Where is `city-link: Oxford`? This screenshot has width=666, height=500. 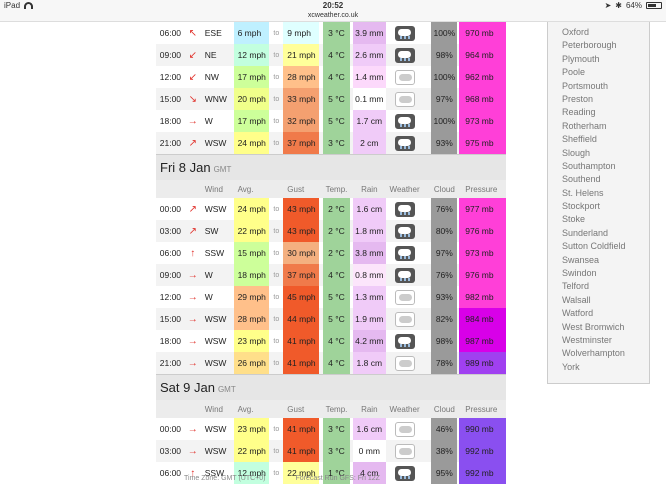
city-link: Oxford is located at coordinates (598, 32).